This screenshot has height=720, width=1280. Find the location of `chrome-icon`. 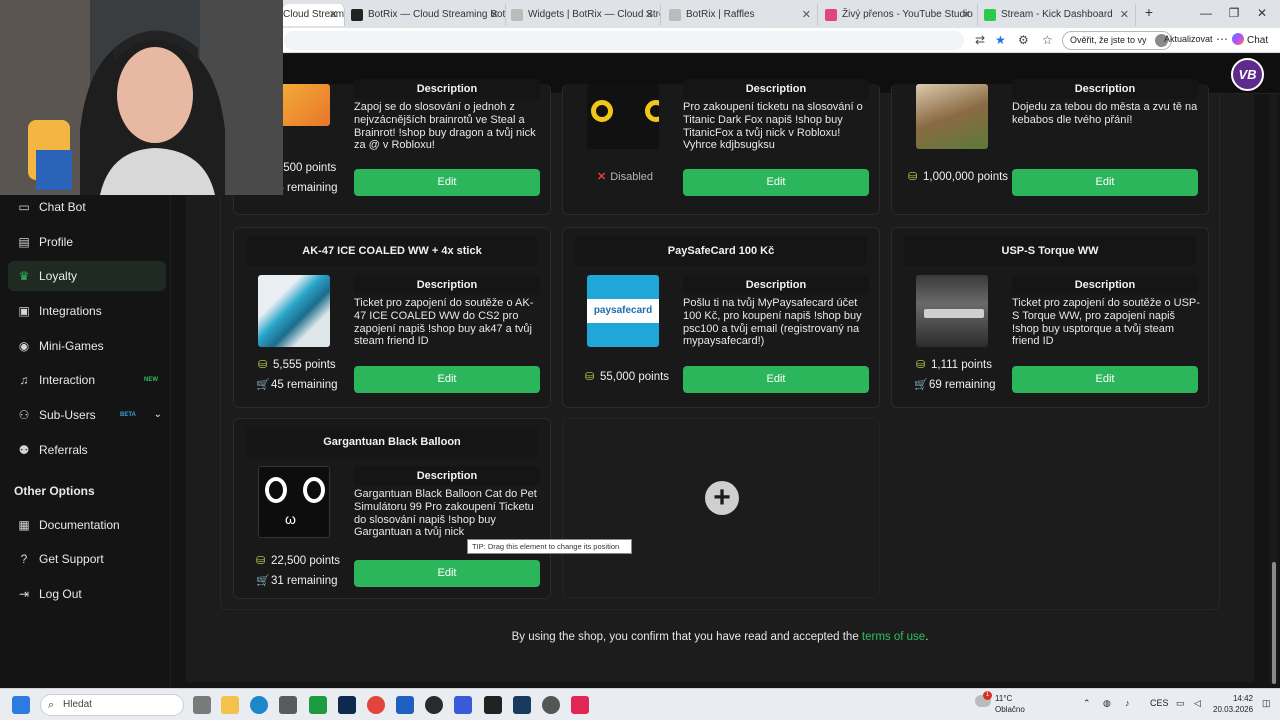

chrome-icon is located at coordinates (376, 705).